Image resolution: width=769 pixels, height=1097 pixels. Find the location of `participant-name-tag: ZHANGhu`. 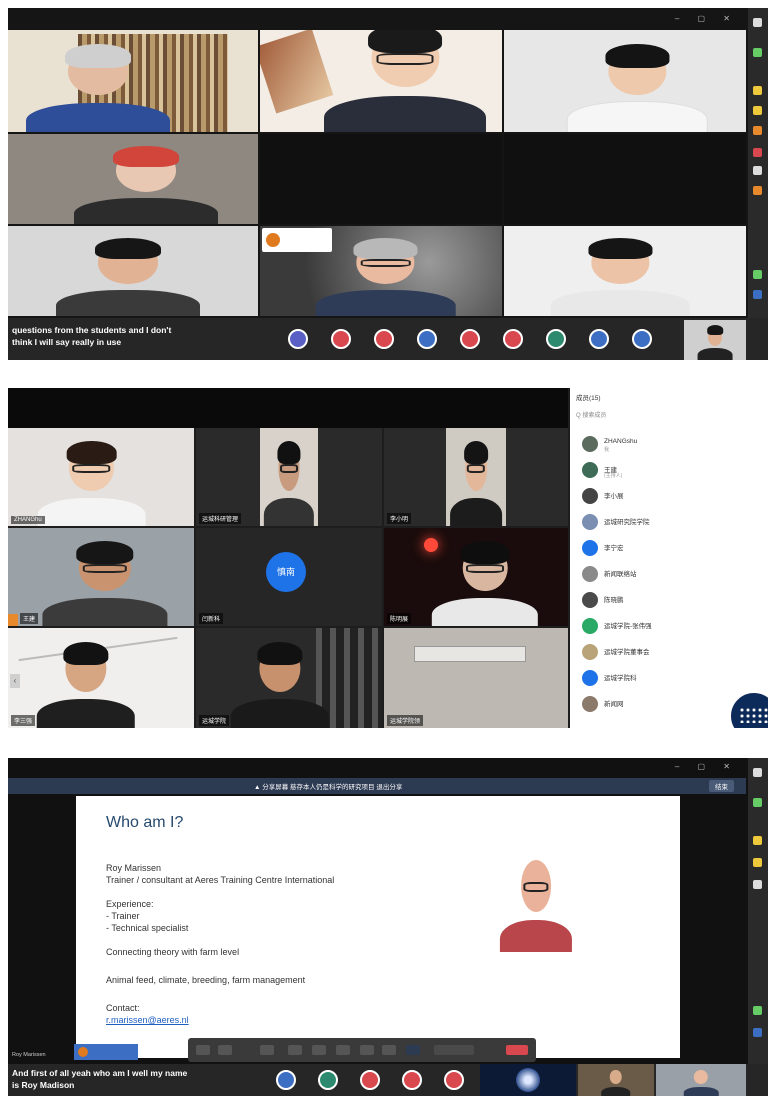

participant-name-tag: ZHANGhu is located at coordinates (28, 520).